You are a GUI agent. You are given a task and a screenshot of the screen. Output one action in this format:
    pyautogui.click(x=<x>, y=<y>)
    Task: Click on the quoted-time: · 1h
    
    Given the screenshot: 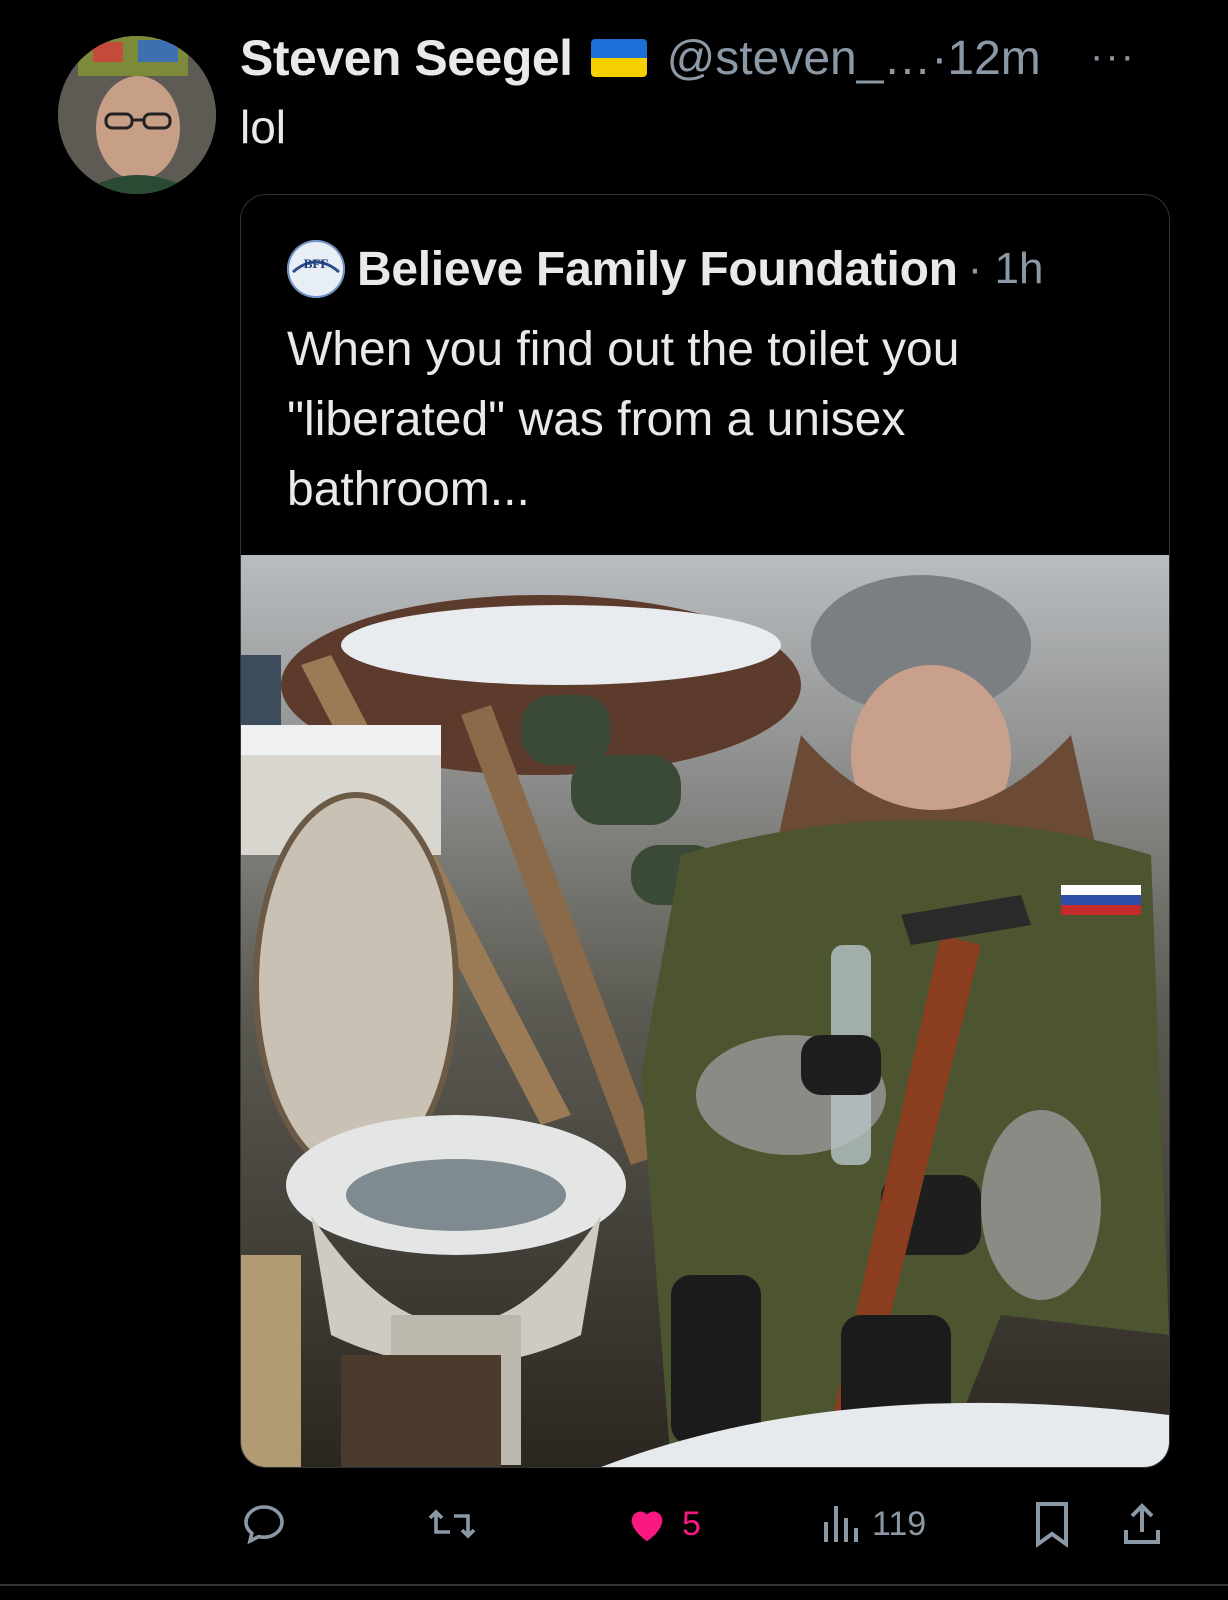 What is the action you would take?
    pyautogui.click(x=1006, y=269)
    